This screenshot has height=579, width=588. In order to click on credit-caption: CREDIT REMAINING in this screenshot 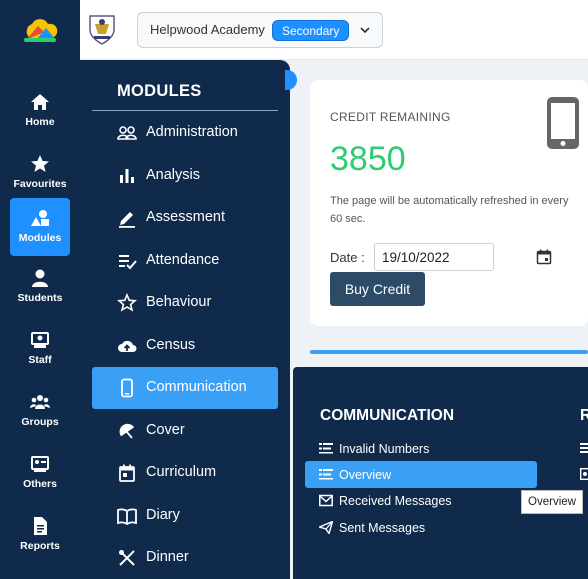, I will do `click(390, 117)`.